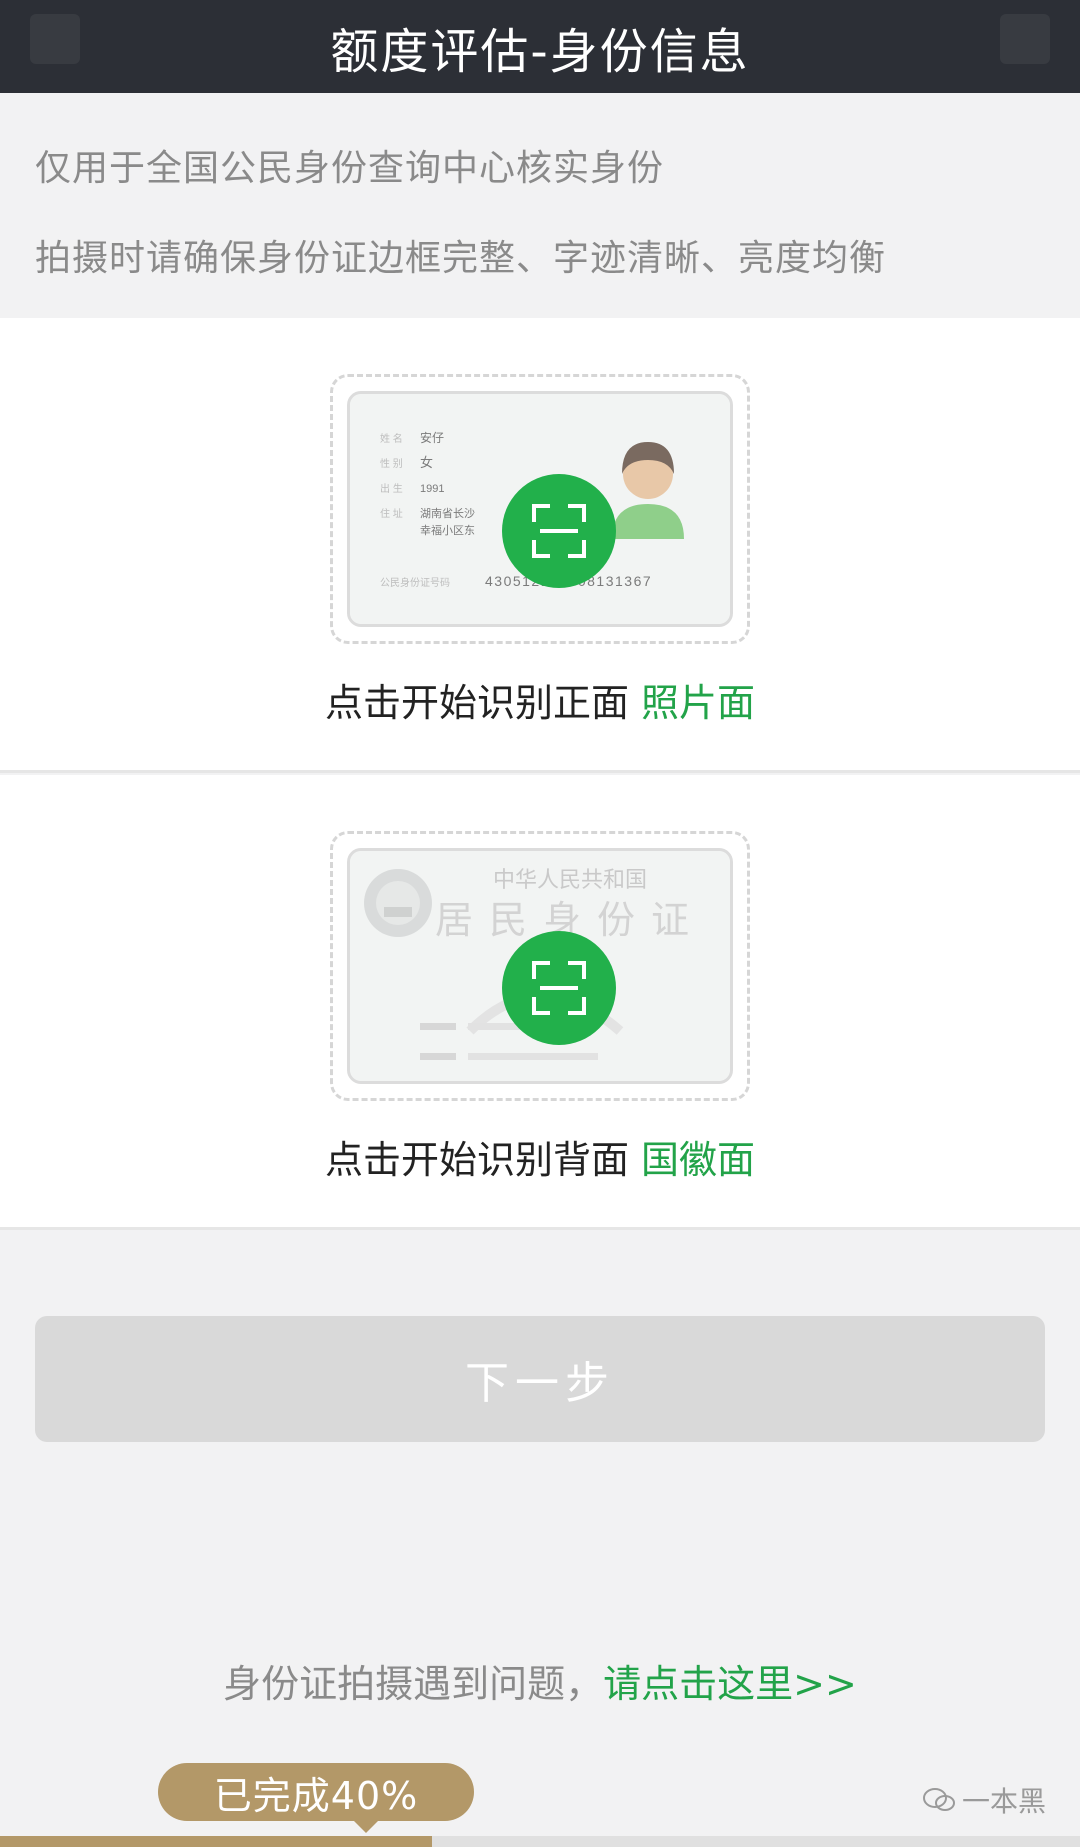 Image resolution: width=1080 pixels, height=1847 pixels. I want to click on id-birth-value: 1991, so click(432, 489).